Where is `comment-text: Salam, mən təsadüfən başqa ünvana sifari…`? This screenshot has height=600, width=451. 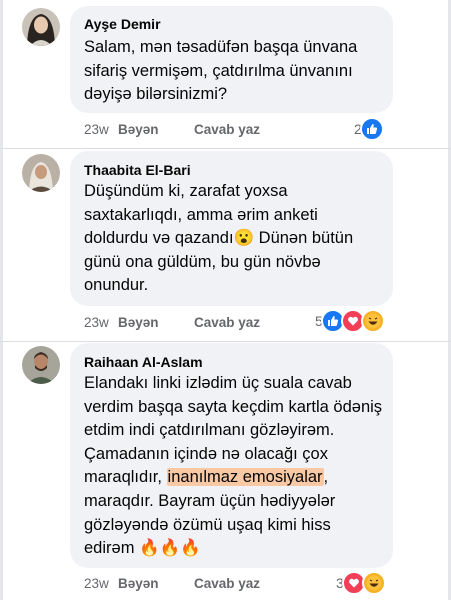 comment-text: Salam, mən təsadüfən başqa ünvana sifari… is located at coordinates (221, 71).